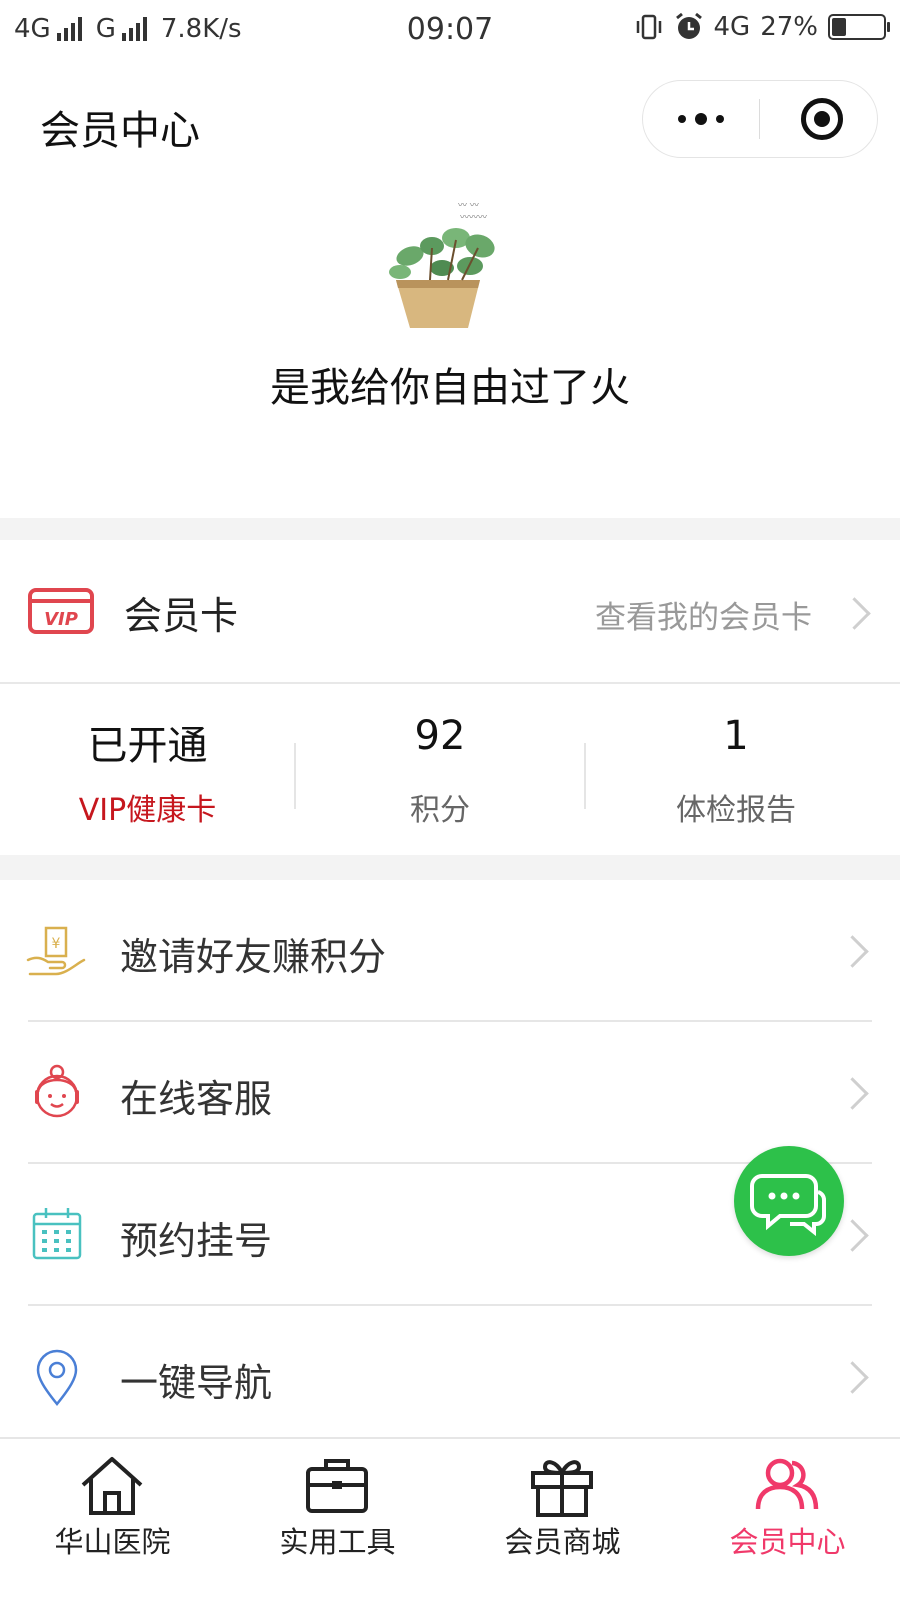 This screenshot has width=900, height=1602. What do you see at coordinates (788, 1205) in the screenshot?
I see `chat-bubble-icon` at bounding box center [788, 1205].